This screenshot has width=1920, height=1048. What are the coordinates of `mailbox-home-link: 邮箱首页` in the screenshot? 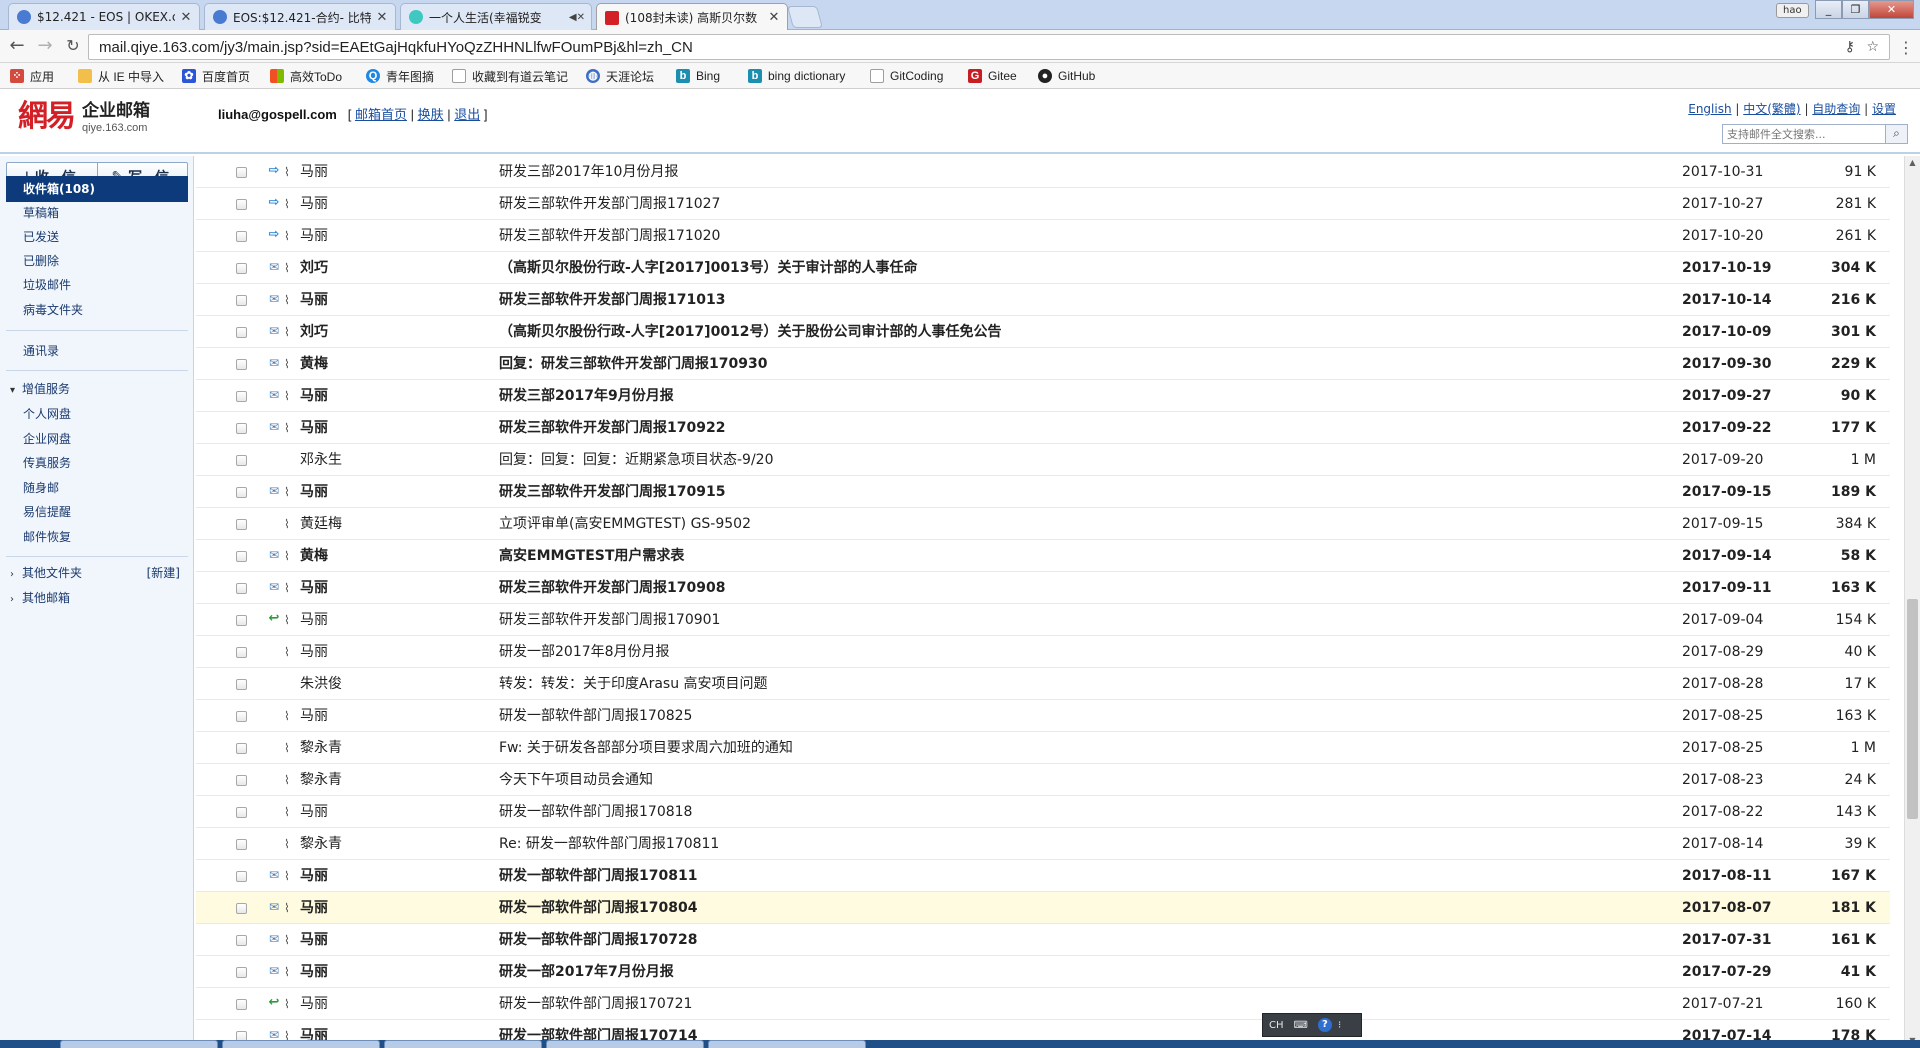 It's located at (381, 114).